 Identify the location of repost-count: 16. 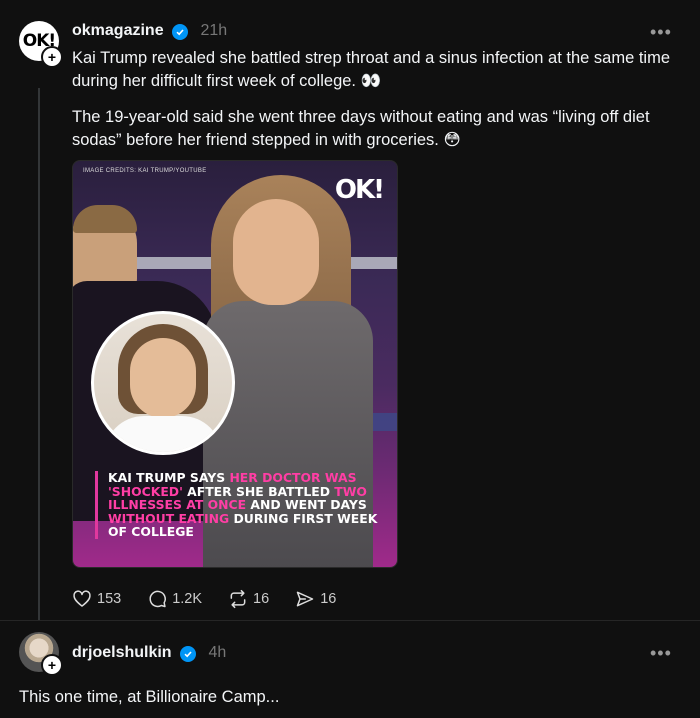
(261, 599).